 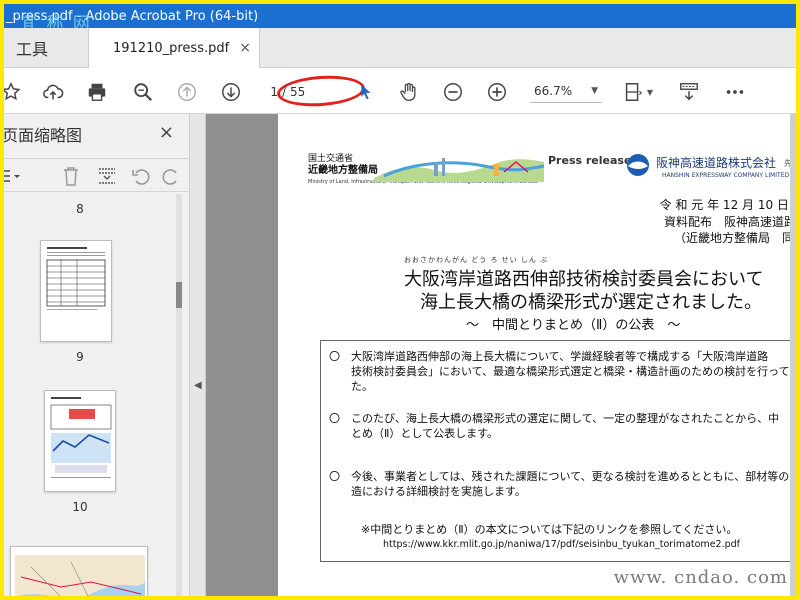 I want to click on company-name: 阪神高速道路株式会社, so click(x=716, y=163).